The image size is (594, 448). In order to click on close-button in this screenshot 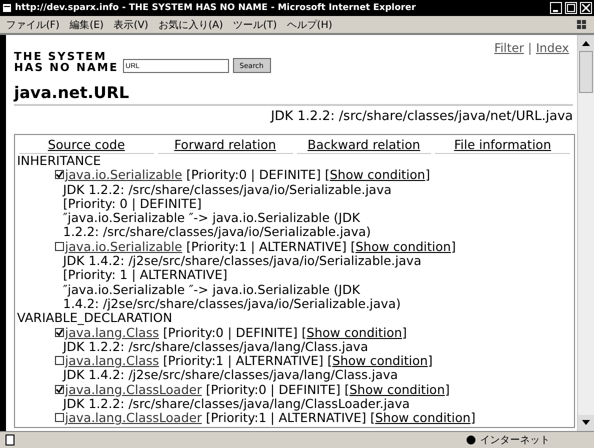, I will do `click(586, 8)`.